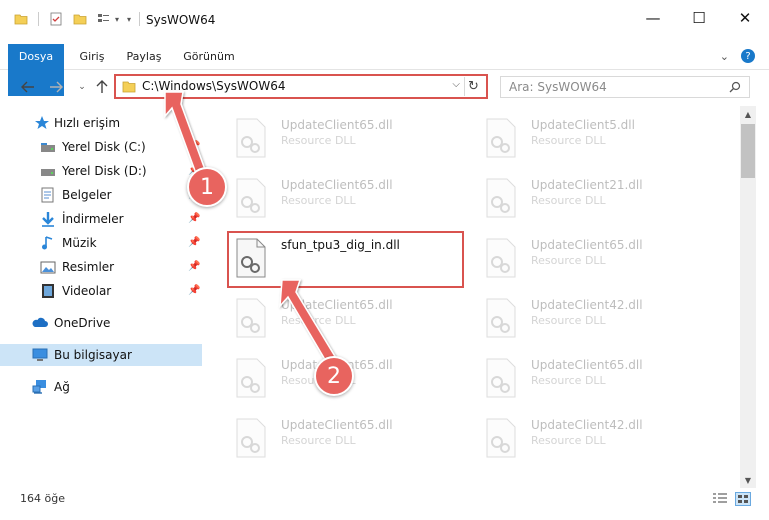  What do you see at coordinates (48, 291) in the screenshot?
I see `videos-icon` at bounding box center [48, 291].